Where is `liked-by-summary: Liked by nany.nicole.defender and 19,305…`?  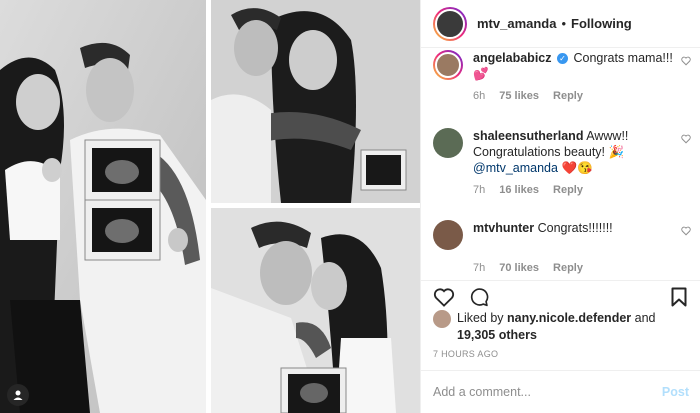 liked-by-summary: Liked by nany.nicole.defender and 19,305… is located at coordinates (563, 327).